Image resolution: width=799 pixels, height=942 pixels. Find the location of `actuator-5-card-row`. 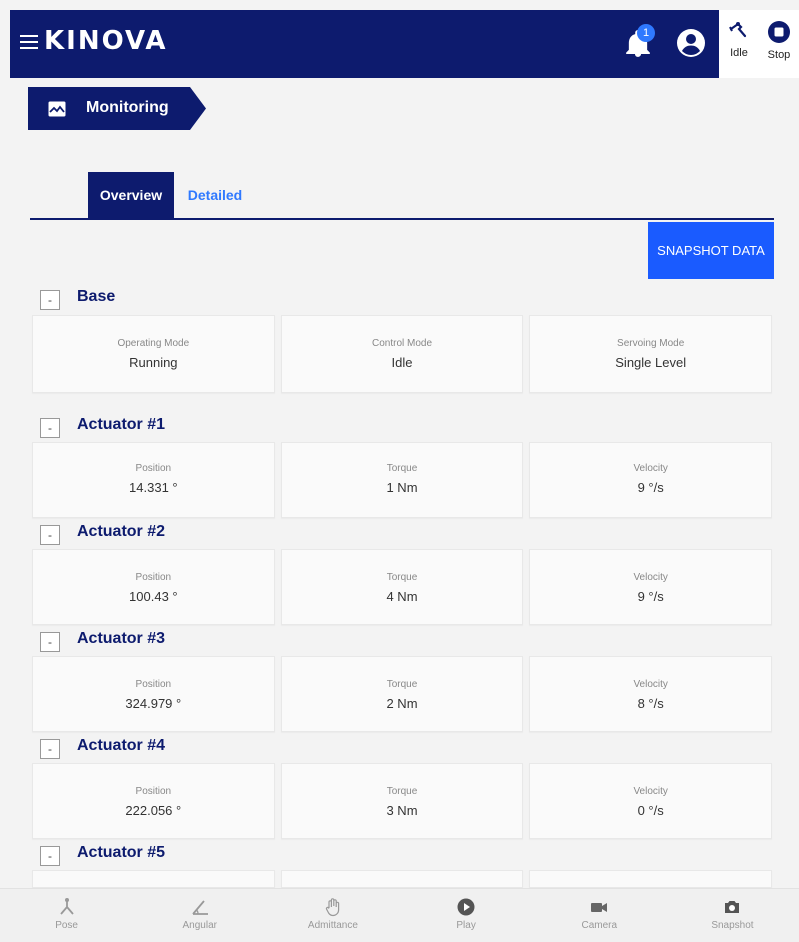

actuator-5-card-row is located at coordinates (402, 879).